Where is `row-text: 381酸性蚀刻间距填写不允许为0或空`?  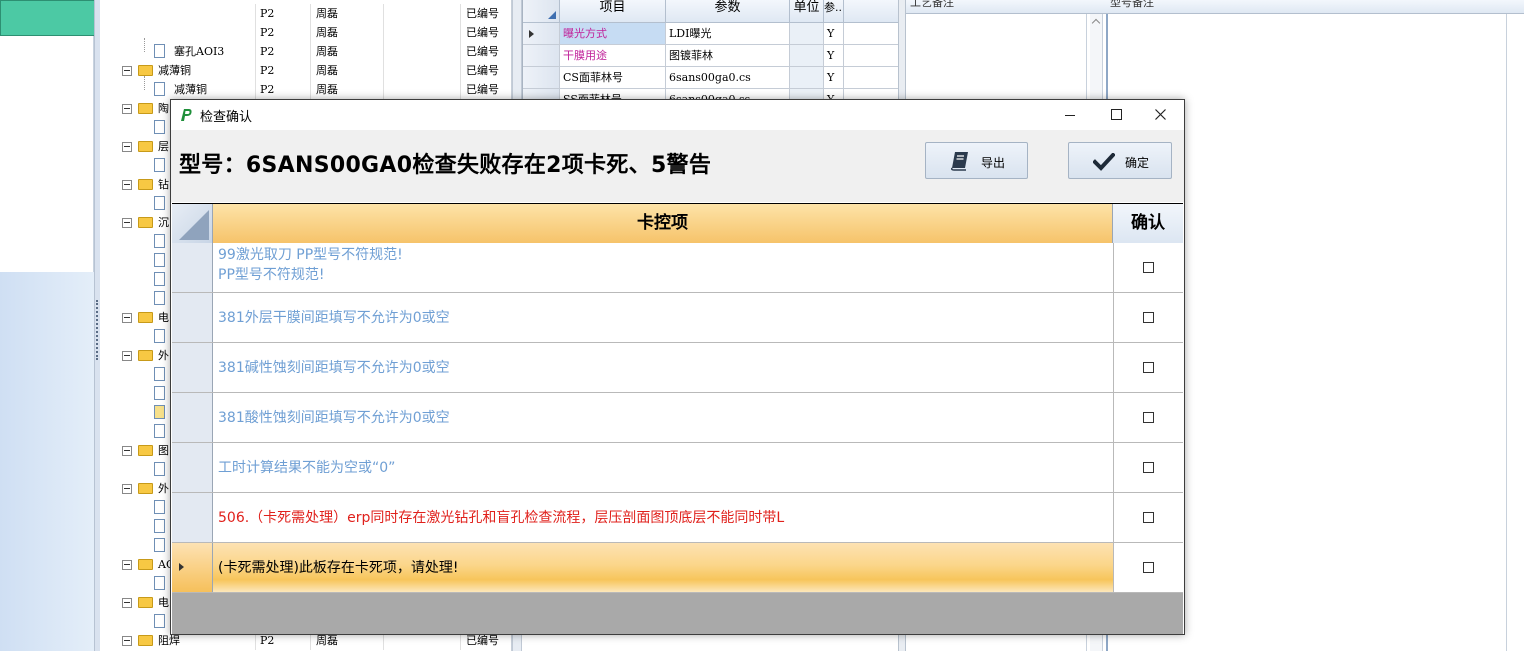
row-text: 381酸性蚀刻间距填写不允许为0或空 is located at coordinates (334, 418).